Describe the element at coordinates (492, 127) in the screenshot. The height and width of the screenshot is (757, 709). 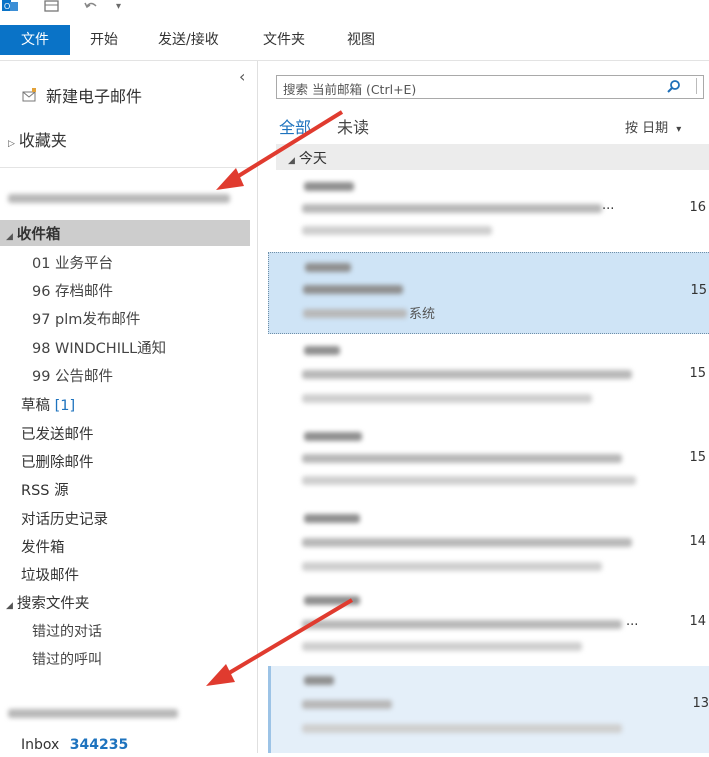
I see `filter-bar: 全部 未读 按 日期 ▾` at that location.